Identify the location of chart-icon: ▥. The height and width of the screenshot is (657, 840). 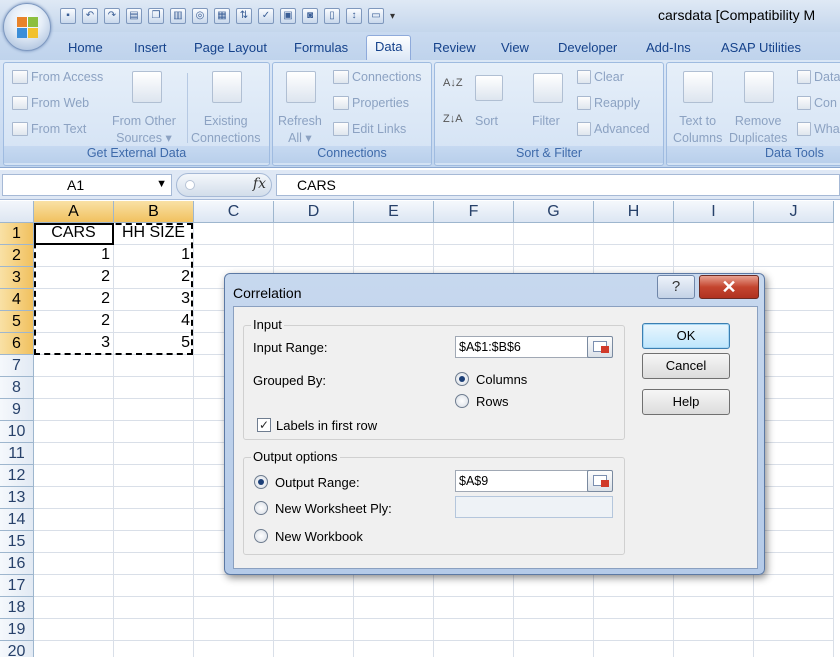
(178, 16).